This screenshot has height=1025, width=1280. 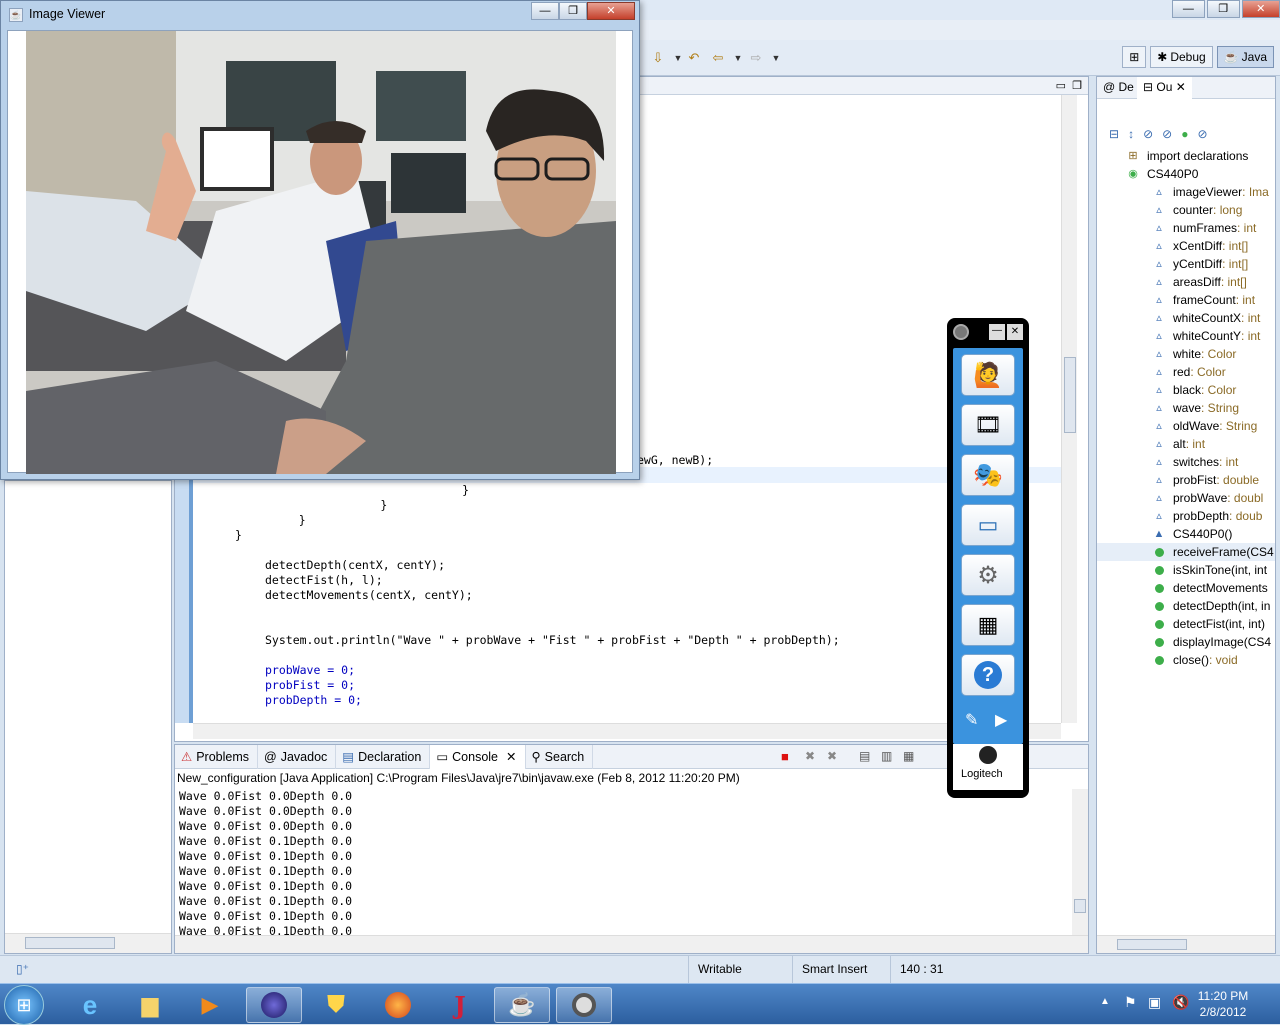 What do you see at coordinates (1186, 156) in the screenshot?
I see `outline-item: ⊞import declarations` at bounding box center [1186, 156].